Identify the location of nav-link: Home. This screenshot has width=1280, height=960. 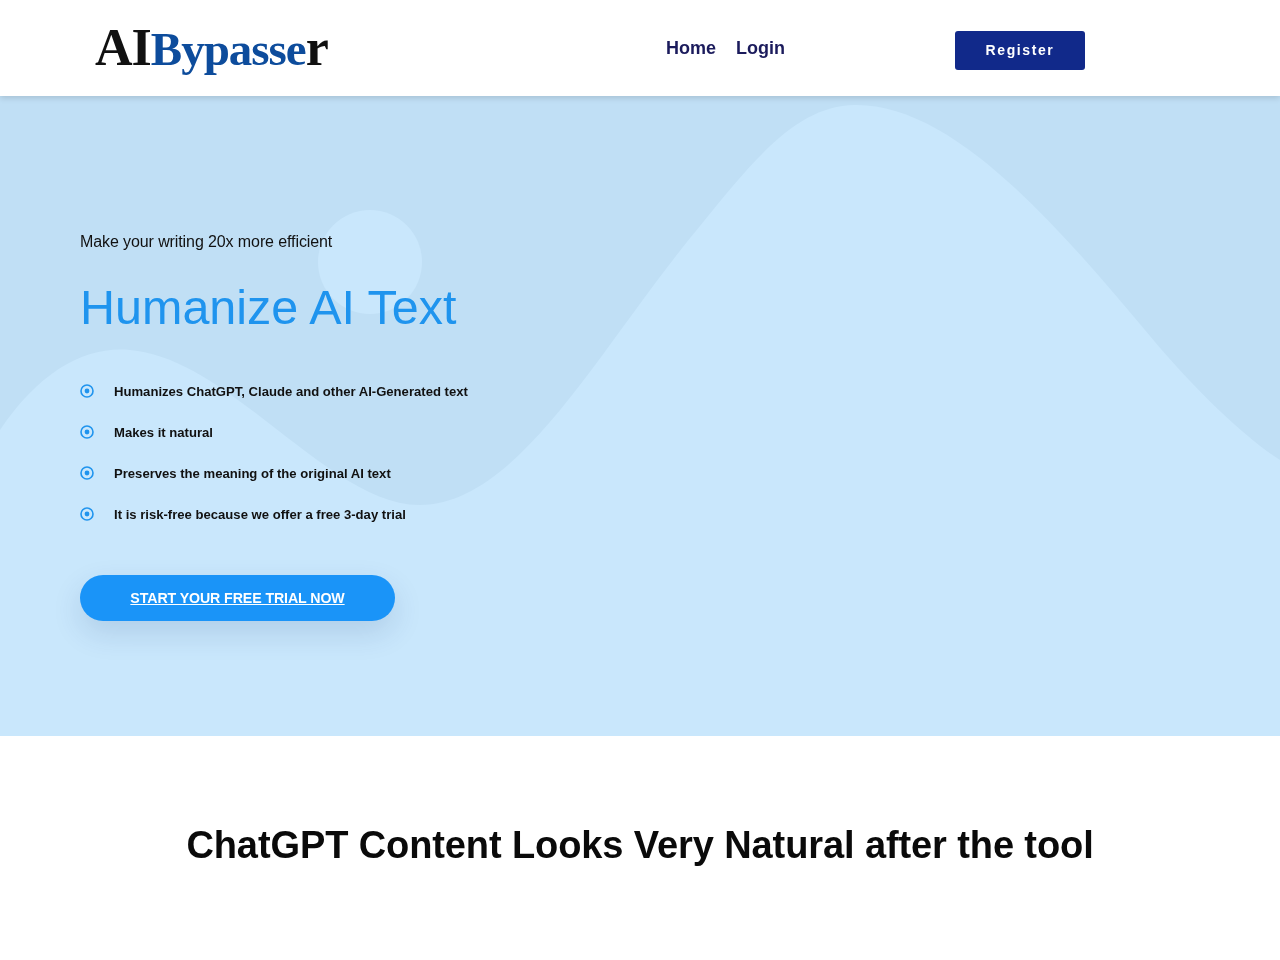
(691, 48).